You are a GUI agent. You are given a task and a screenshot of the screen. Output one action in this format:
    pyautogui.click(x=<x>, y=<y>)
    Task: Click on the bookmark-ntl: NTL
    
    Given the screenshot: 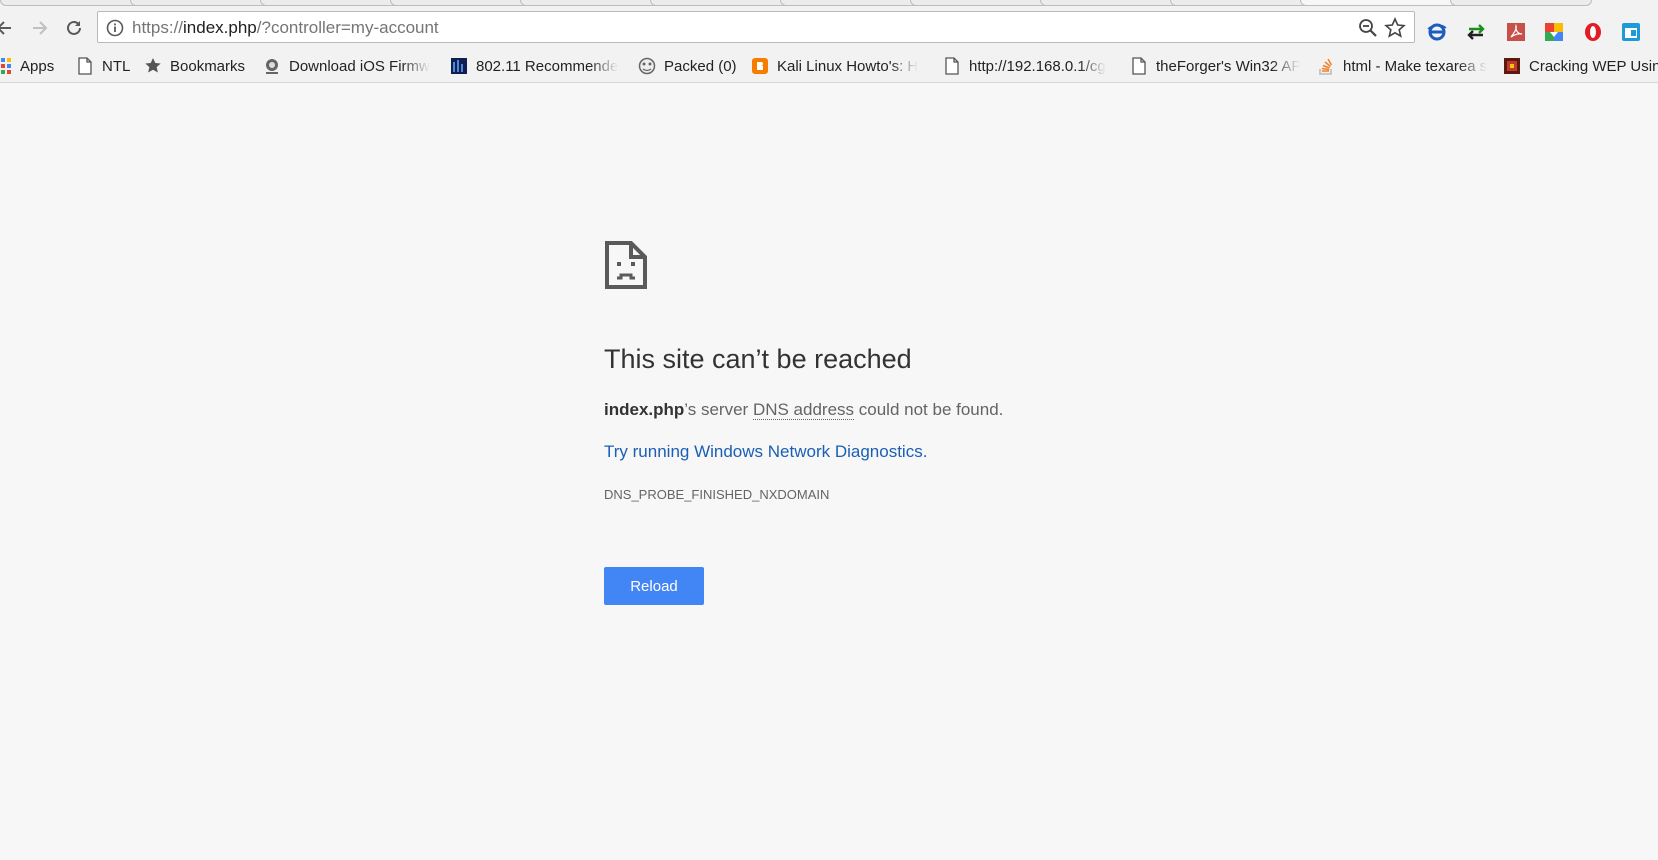 What is the action you would take?
    pyautogui.click(x=106, y=66)
    